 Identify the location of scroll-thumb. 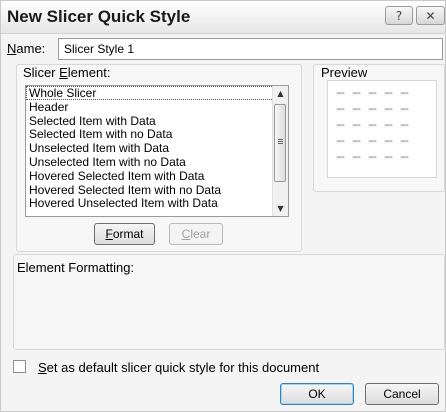
(280, 143).